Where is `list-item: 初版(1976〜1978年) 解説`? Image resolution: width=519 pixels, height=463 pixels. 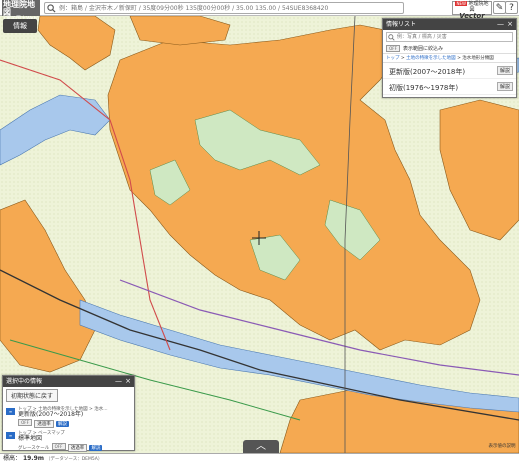 list-item: 初版(1976〜1978年) 解説 is located at coordinates (449, 87).